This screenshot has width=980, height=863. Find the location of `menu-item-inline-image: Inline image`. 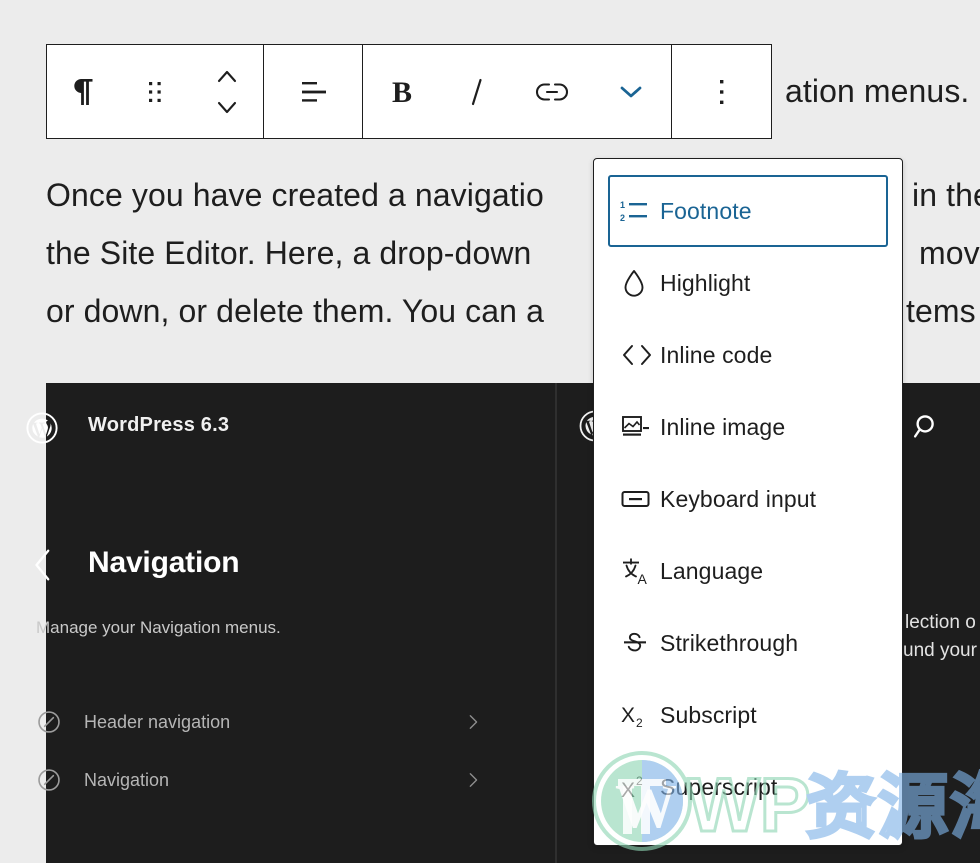

menu-item-inline-image: Inline image is located at coordinates (748, 427).